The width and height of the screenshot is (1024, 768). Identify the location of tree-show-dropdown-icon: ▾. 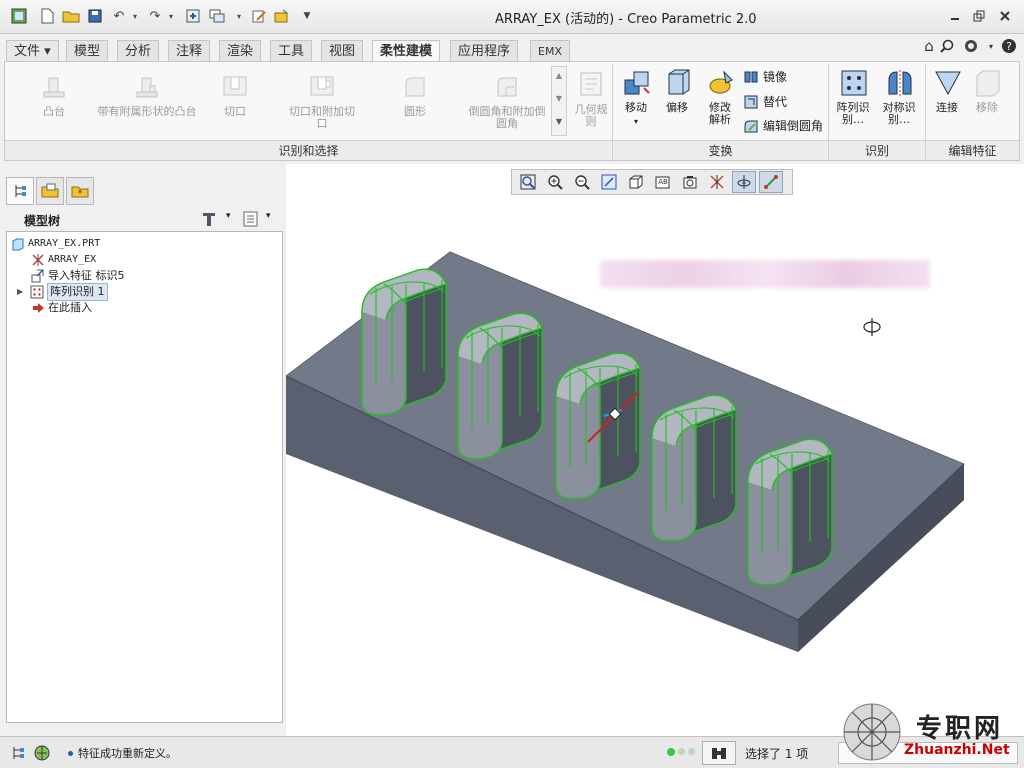
(268, 216).